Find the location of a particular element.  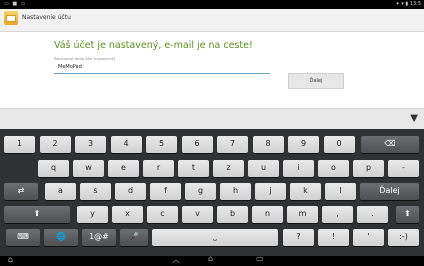

backspace-key-label: ⌫ is located at coordinates (390, 143).